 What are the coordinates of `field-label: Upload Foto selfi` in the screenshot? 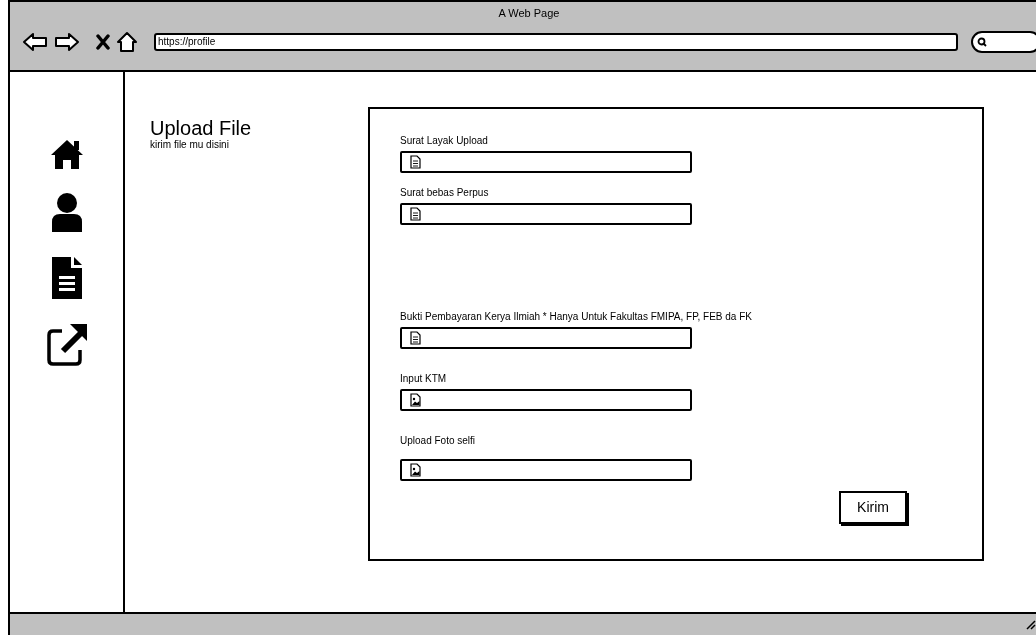 It's located at (438, 441).